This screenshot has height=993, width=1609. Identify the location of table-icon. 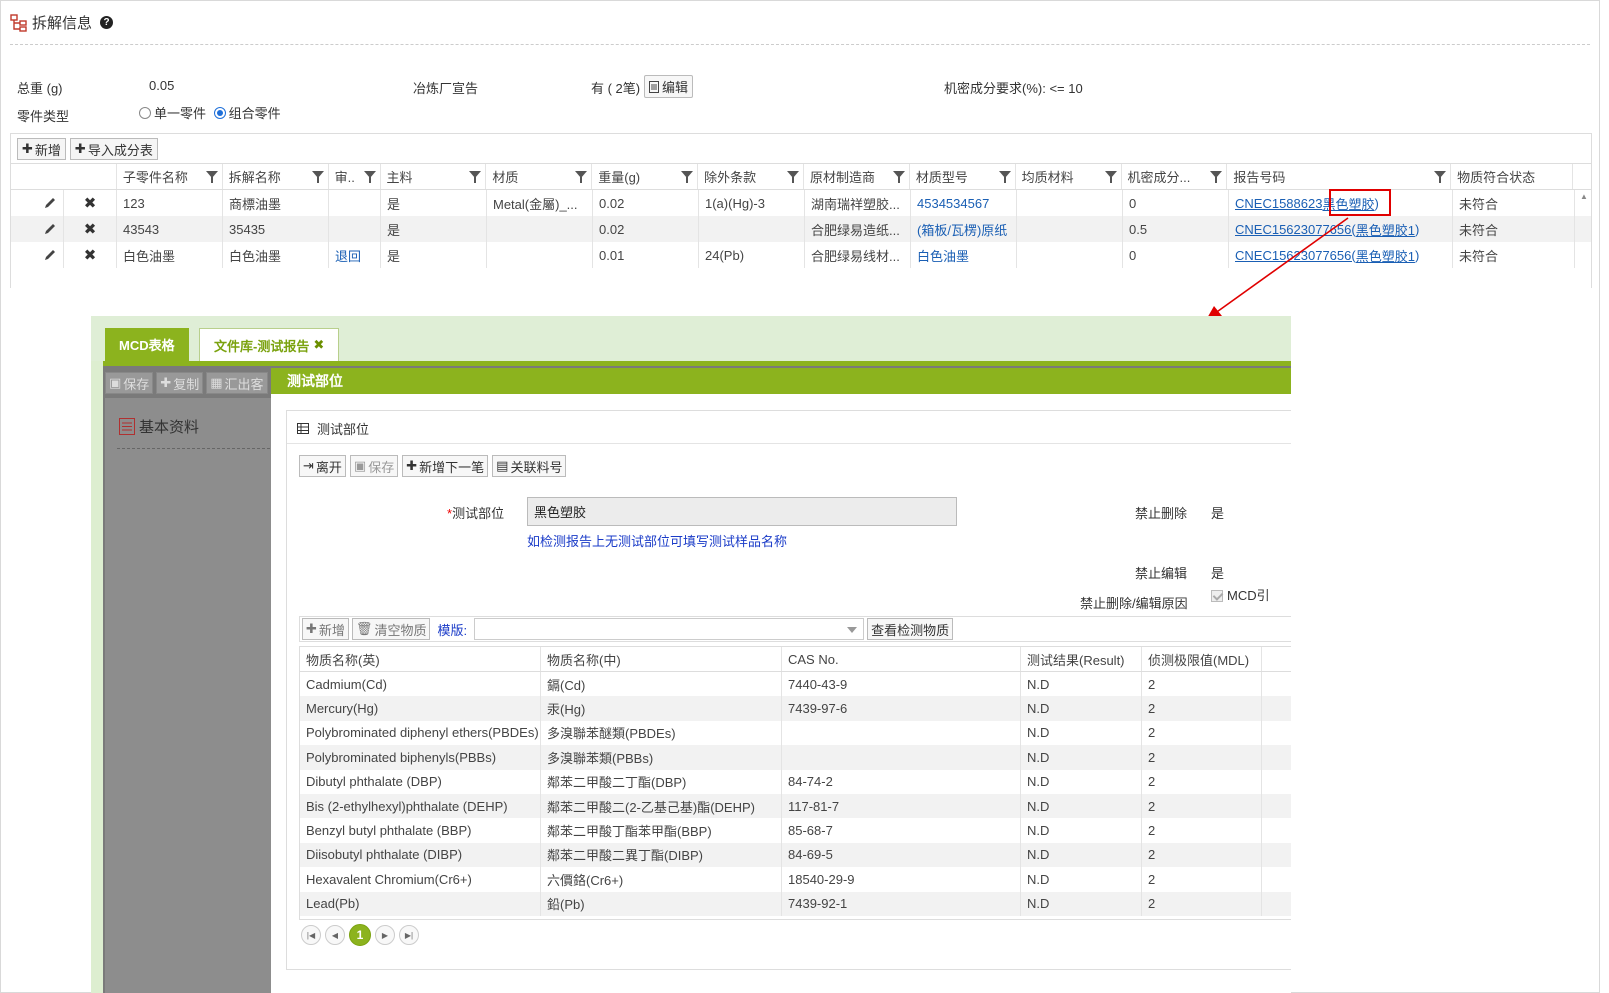
(303, 428).